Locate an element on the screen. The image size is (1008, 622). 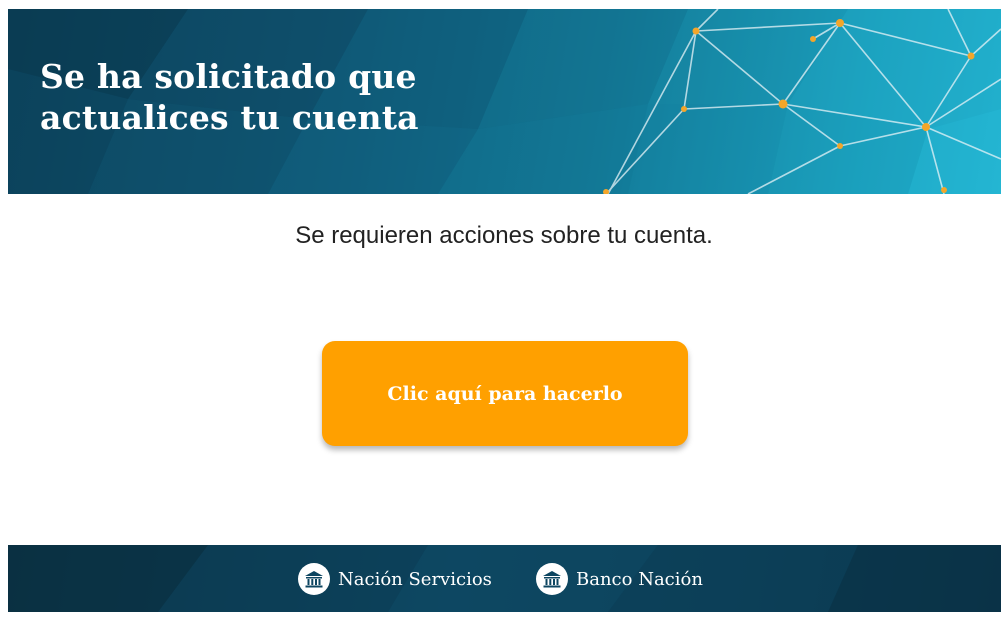
brand-label: Nación Servicios is located at coordinates (415, 579).